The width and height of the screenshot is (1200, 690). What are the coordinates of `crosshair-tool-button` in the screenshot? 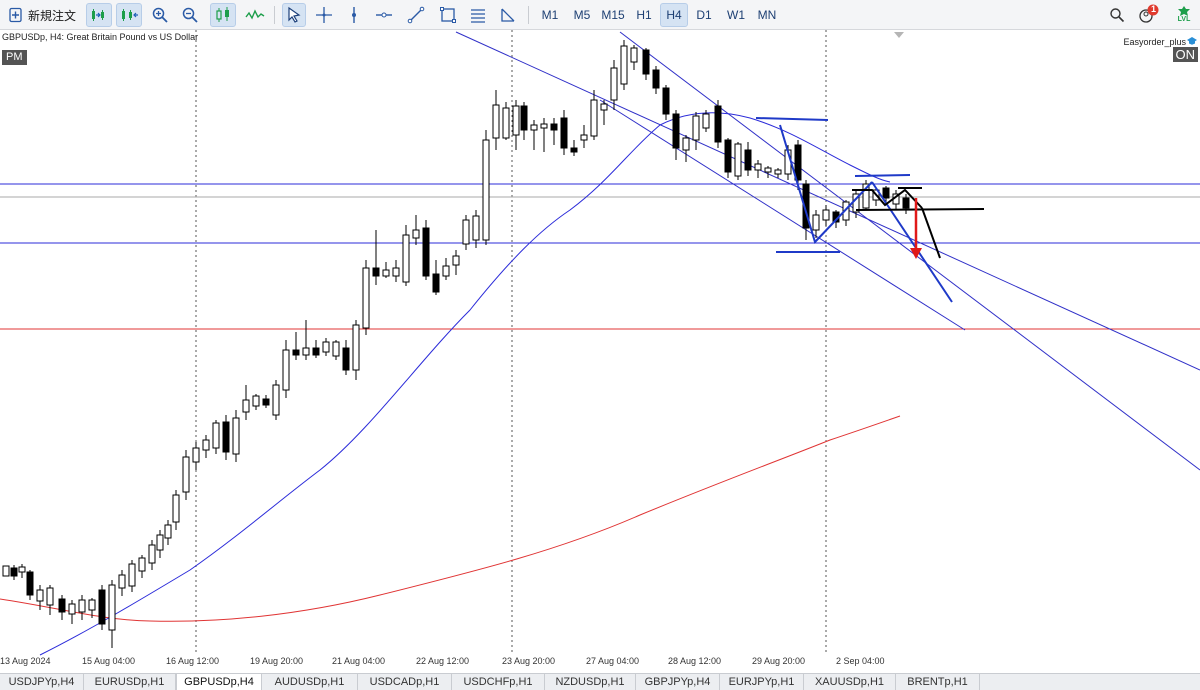 It's located at (324, 15).